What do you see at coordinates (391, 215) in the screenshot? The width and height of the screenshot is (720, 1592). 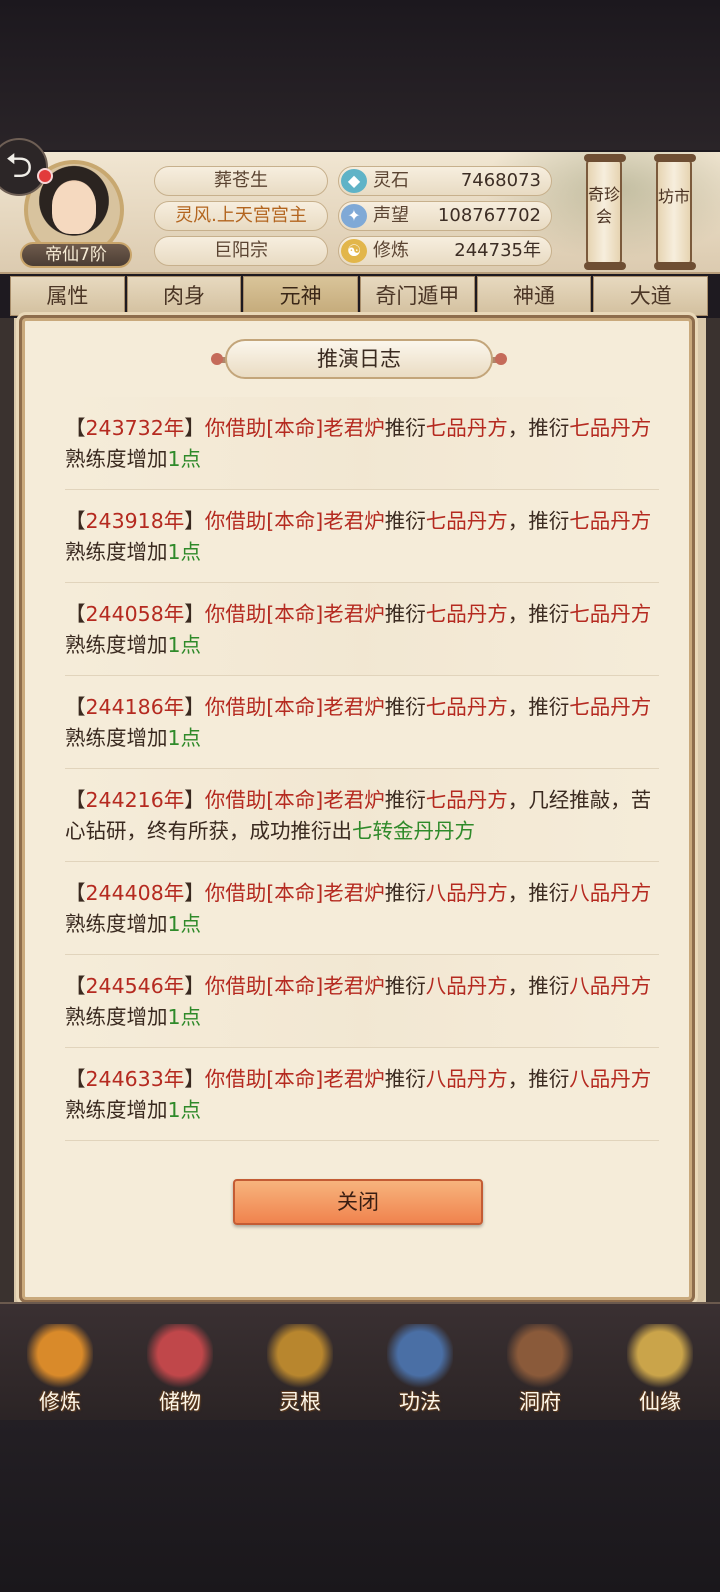 I see `resource-label: 声望` at bounding box center [391, 215].